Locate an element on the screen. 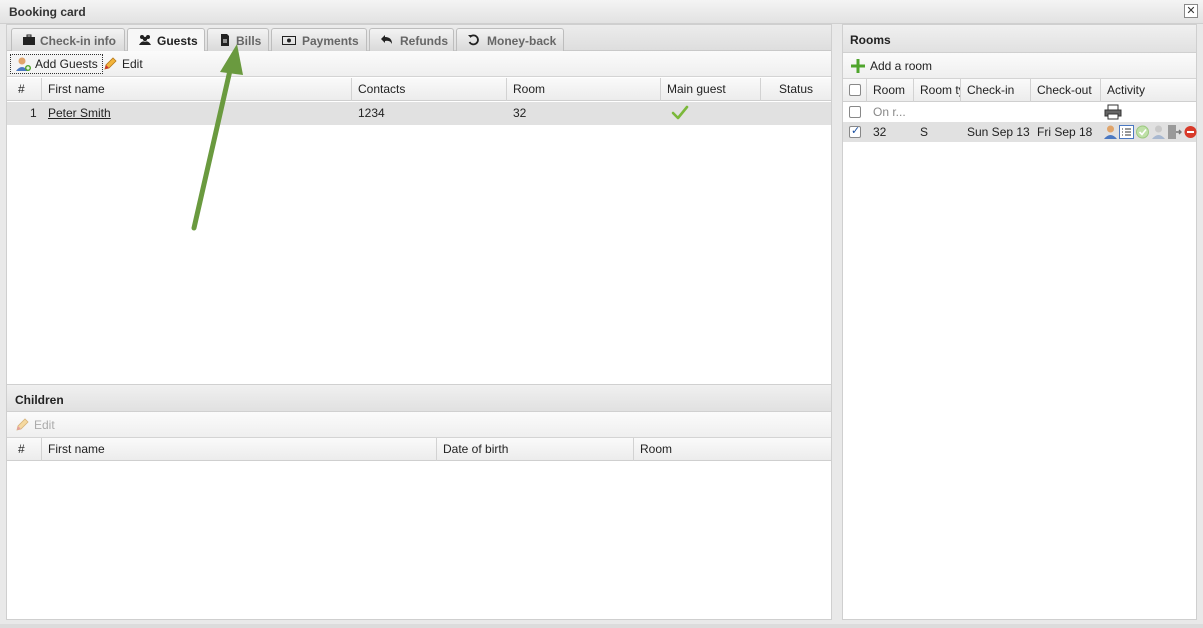 The width and height of the screenshot is (1203, 628). tab-refunds: Refunds is located at coordinates (411, 39).